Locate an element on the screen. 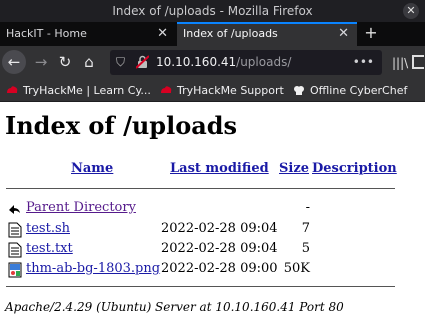  file-size: 50K is located at coordinates (296, 268).